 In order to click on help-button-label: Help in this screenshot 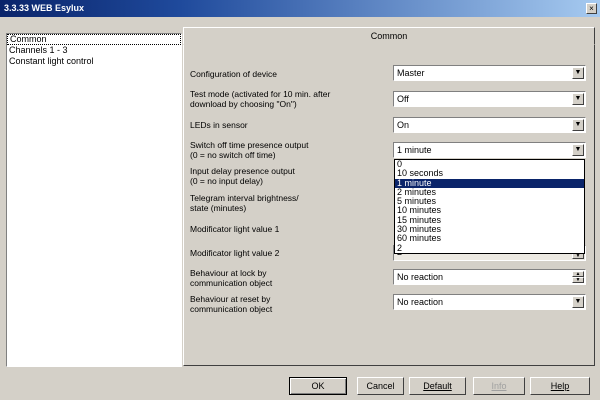, I will do `click(560, 386)`.